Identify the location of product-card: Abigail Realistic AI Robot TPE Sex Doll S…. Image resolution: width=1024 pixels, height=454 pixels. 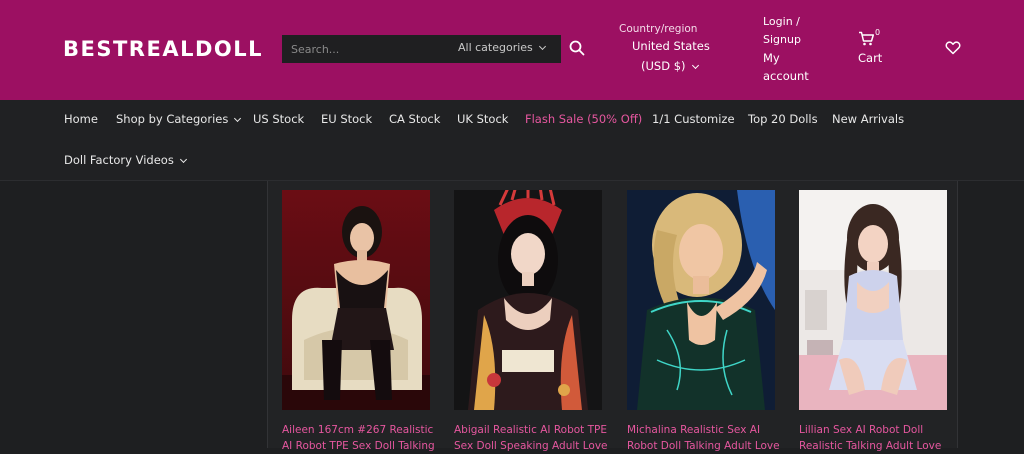
(531, 321).